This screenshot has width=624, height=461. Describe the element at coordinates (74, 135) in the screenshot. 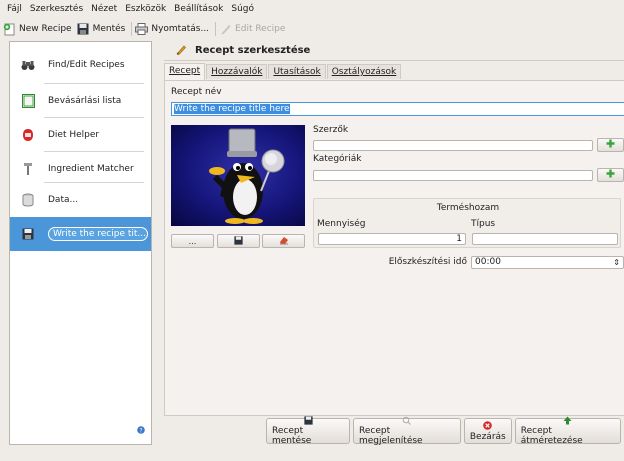

I see `sidebar-item-label: Diet Helper` at that location.